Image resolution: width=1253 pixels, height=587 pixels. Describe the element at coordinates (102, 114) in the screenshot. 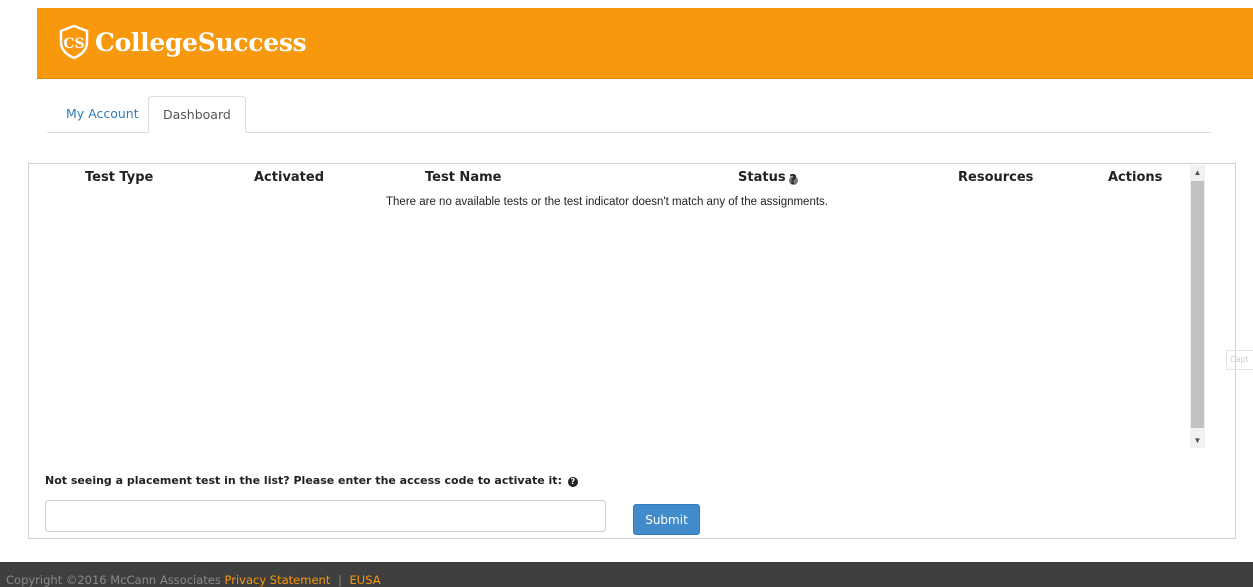

I see `tab-my-account: My Account` at that location.